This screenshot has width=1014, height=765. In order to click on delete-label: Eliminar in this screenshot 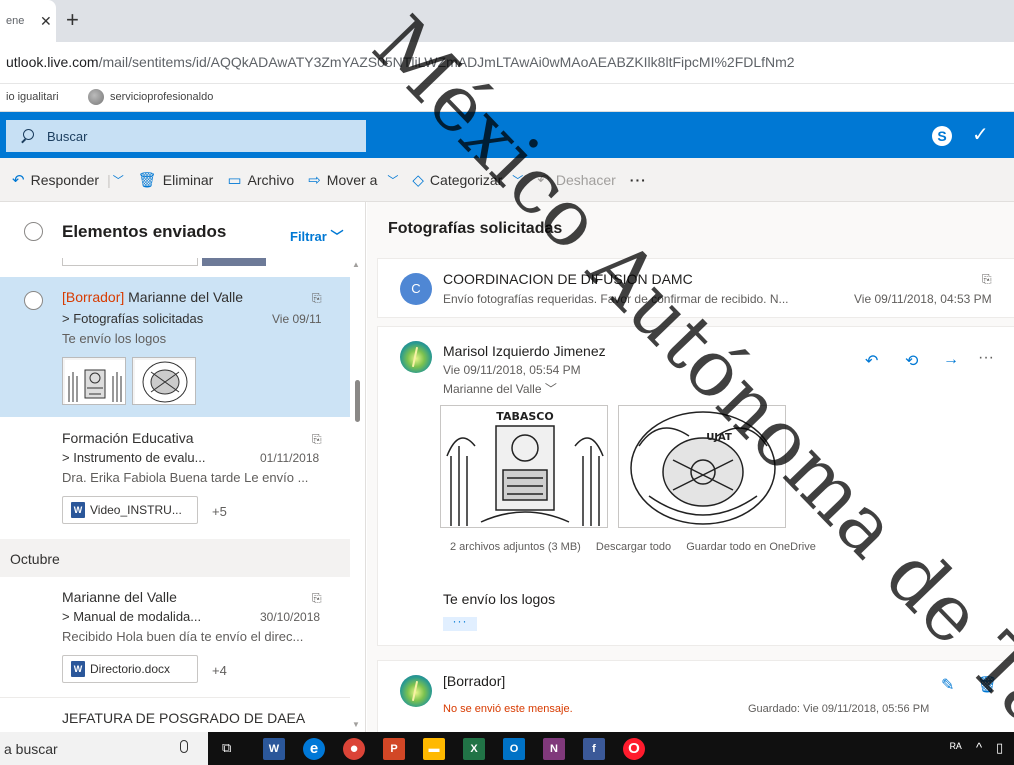, I will do `click(188, 179)`.